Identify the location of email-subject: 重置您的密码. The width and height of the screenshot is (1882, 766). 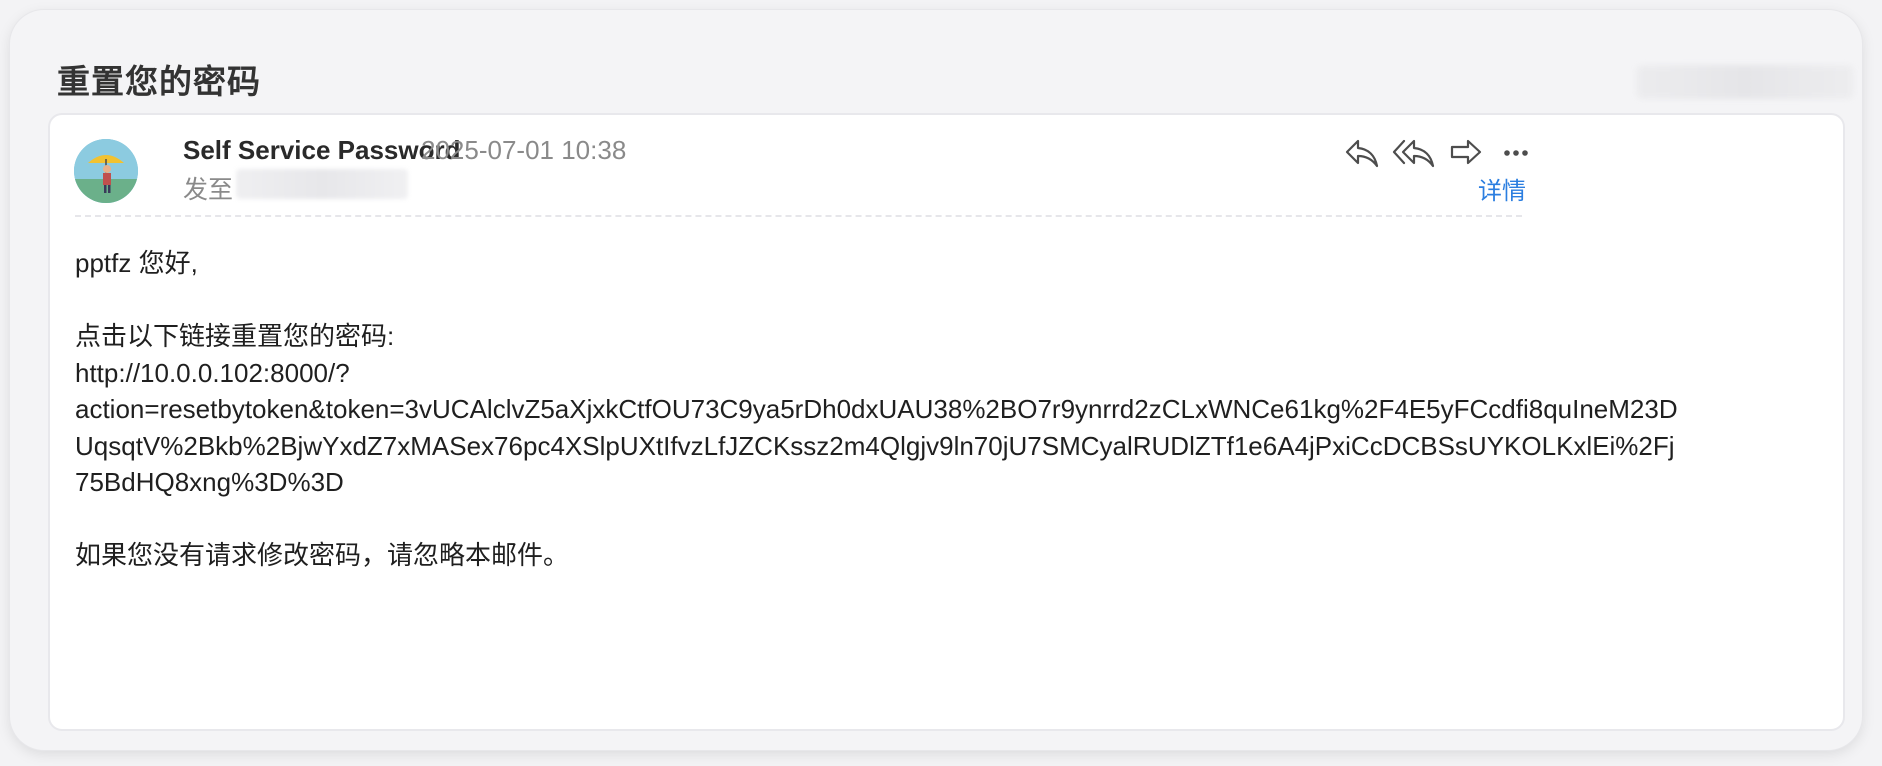
(159, 81).